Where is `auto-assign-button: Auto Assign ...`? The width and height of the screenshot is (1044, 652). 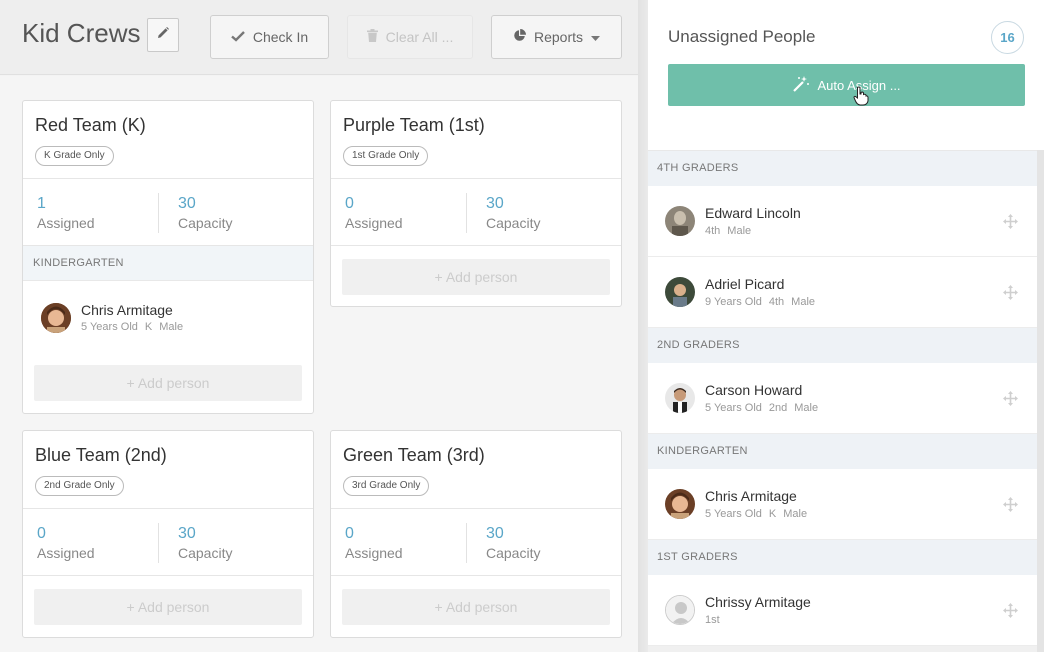 auto-assign-button: Auto Assign ... is located at coordinates (846, 85).